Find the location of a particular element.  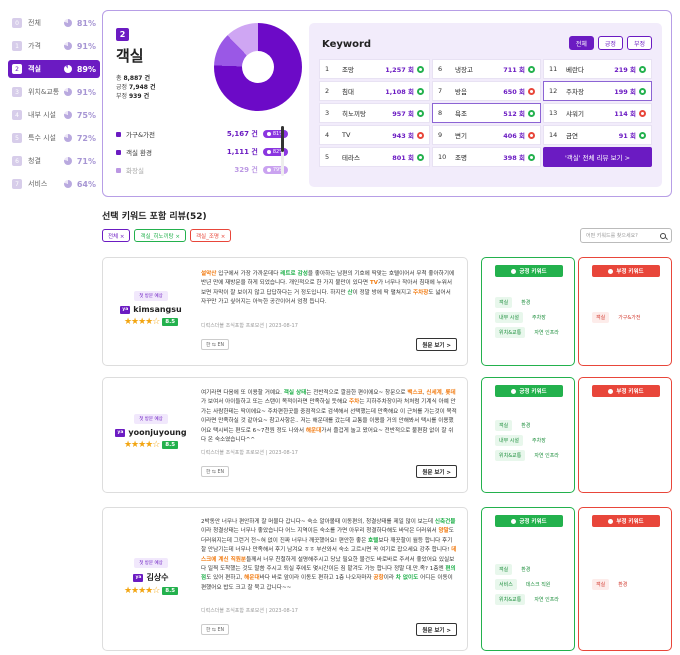

keyword-count: 512 회 is located at coordinates (514, 114).